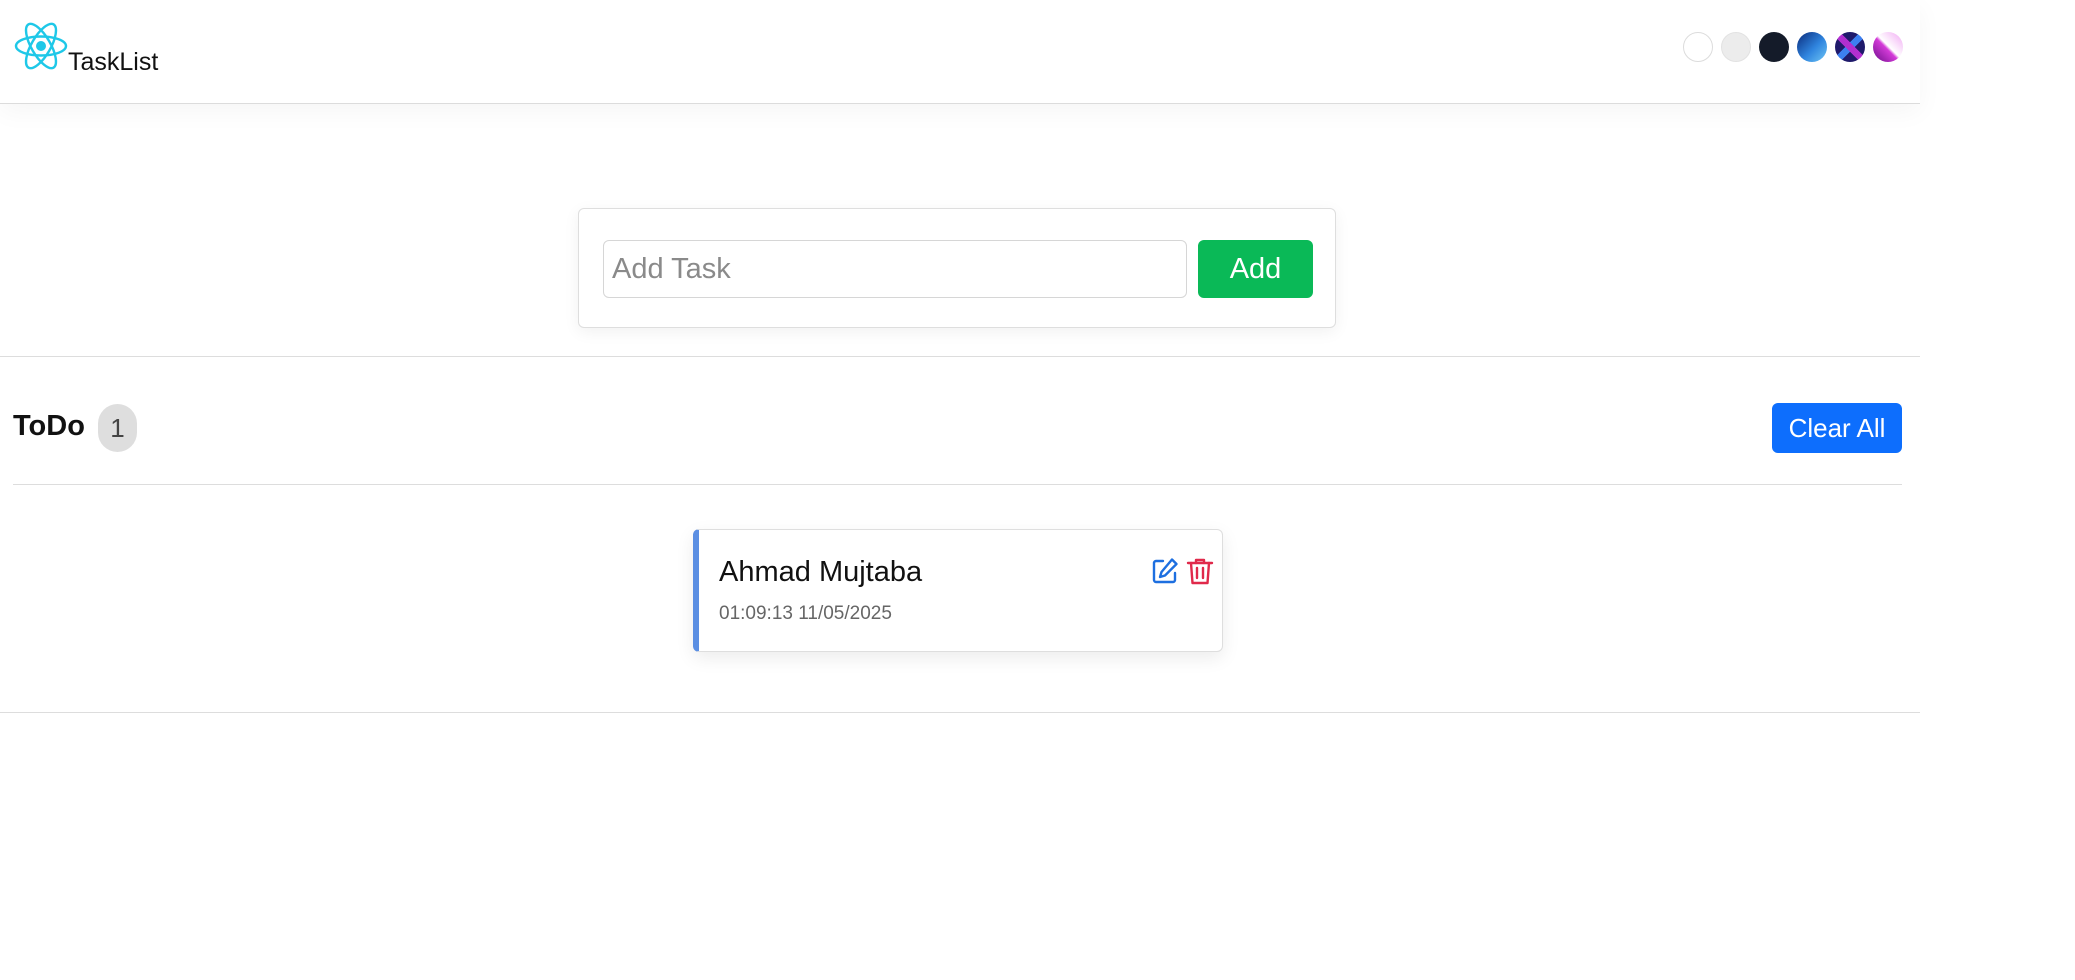 The height and width of the screenshot is (980, 2075). What do you see at coordinates (821, 572) in the screenshot?
I see `task-title: Ahmad Mujtaba` at bounding box center [821, 572].